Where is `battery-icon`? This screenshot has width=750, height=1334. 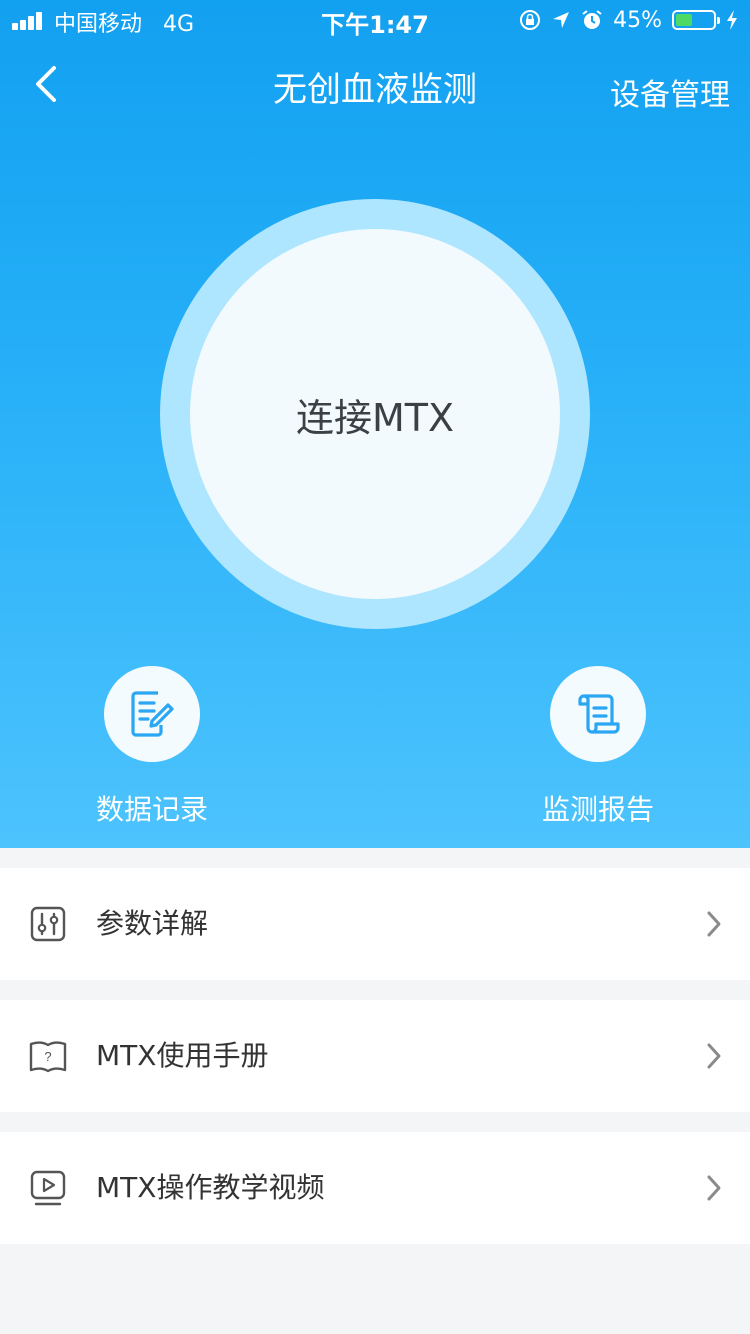
battery-icon is located at coordinates (696, 20).